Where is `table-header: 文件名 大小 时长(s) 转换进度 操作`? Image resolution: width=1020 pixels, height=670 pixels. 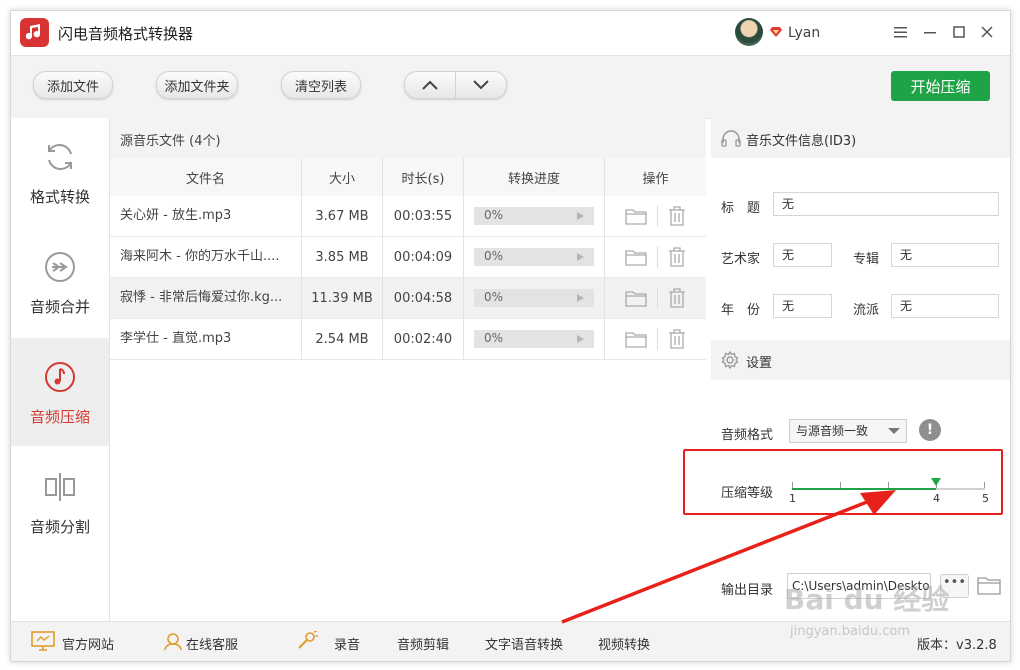 table-header: 文件名 大小 时长(s) 转换进度 操作 is located at coordinates (408, 177).